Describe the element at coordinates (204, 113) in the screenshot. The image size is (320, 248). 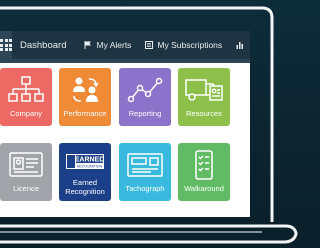
I see `tile-resources-label: Resources` at that location.